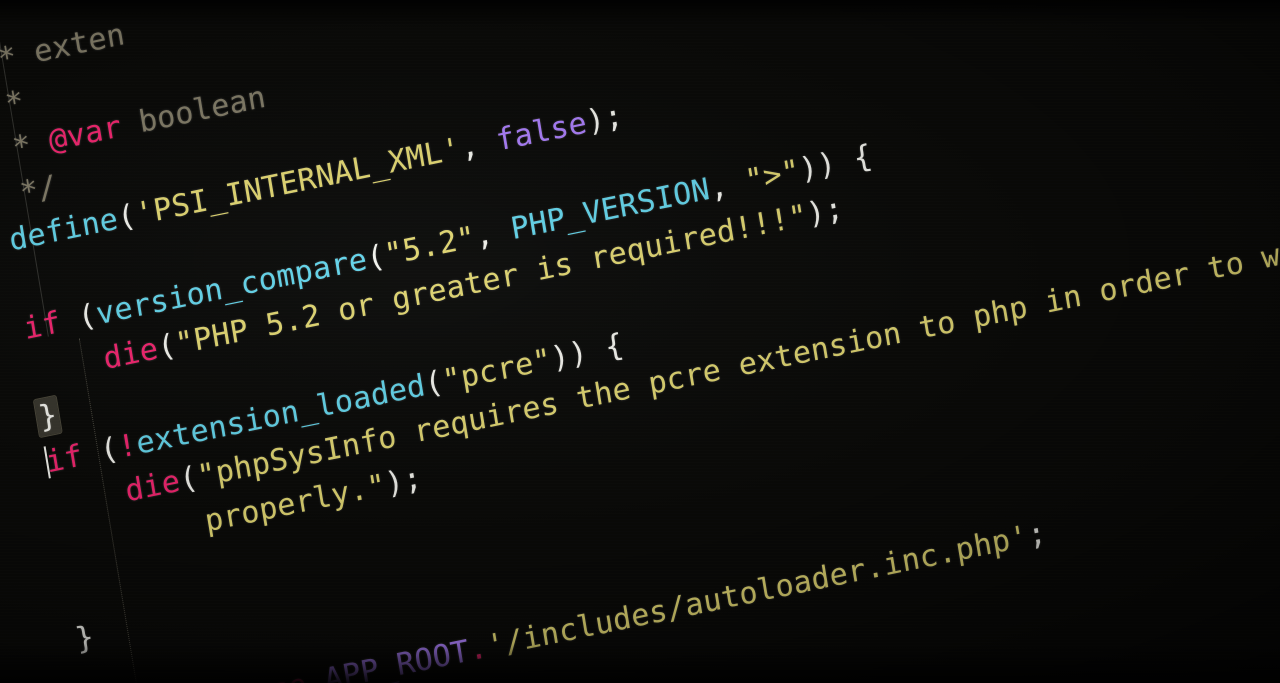 The height and width of the screenshot is (683, 1280). I want to click on code-token-string: ">", so click(772, 176).